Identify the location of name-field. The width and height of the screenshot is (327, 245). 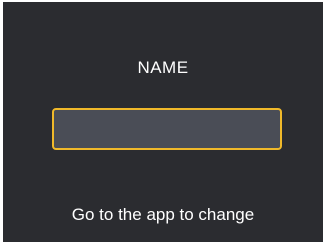
(167, 129).